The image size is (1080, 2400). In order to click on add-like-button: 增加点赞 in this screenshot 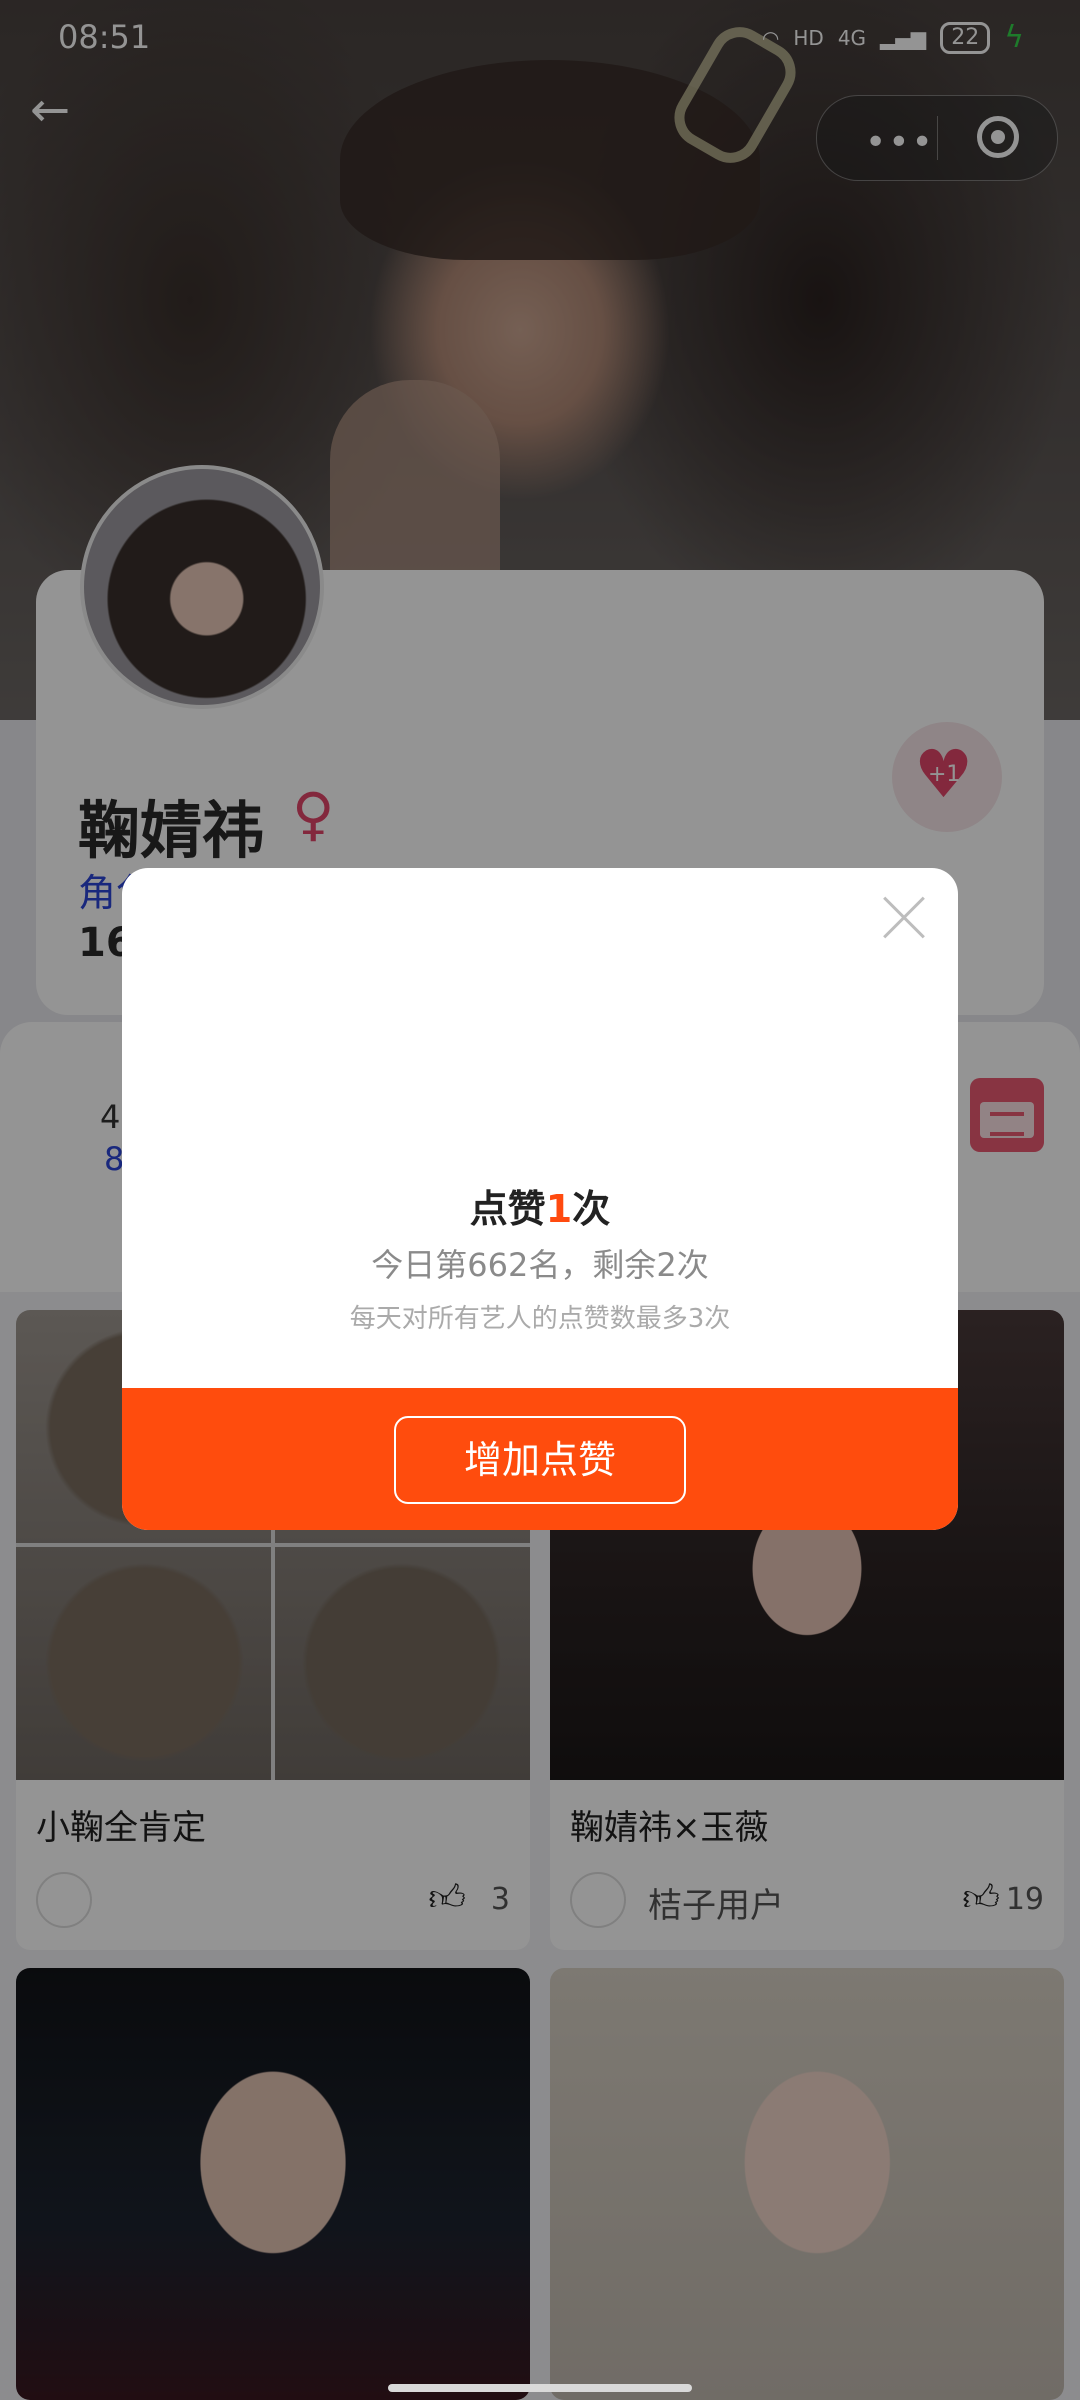, I will do `click(540, 1460)`.